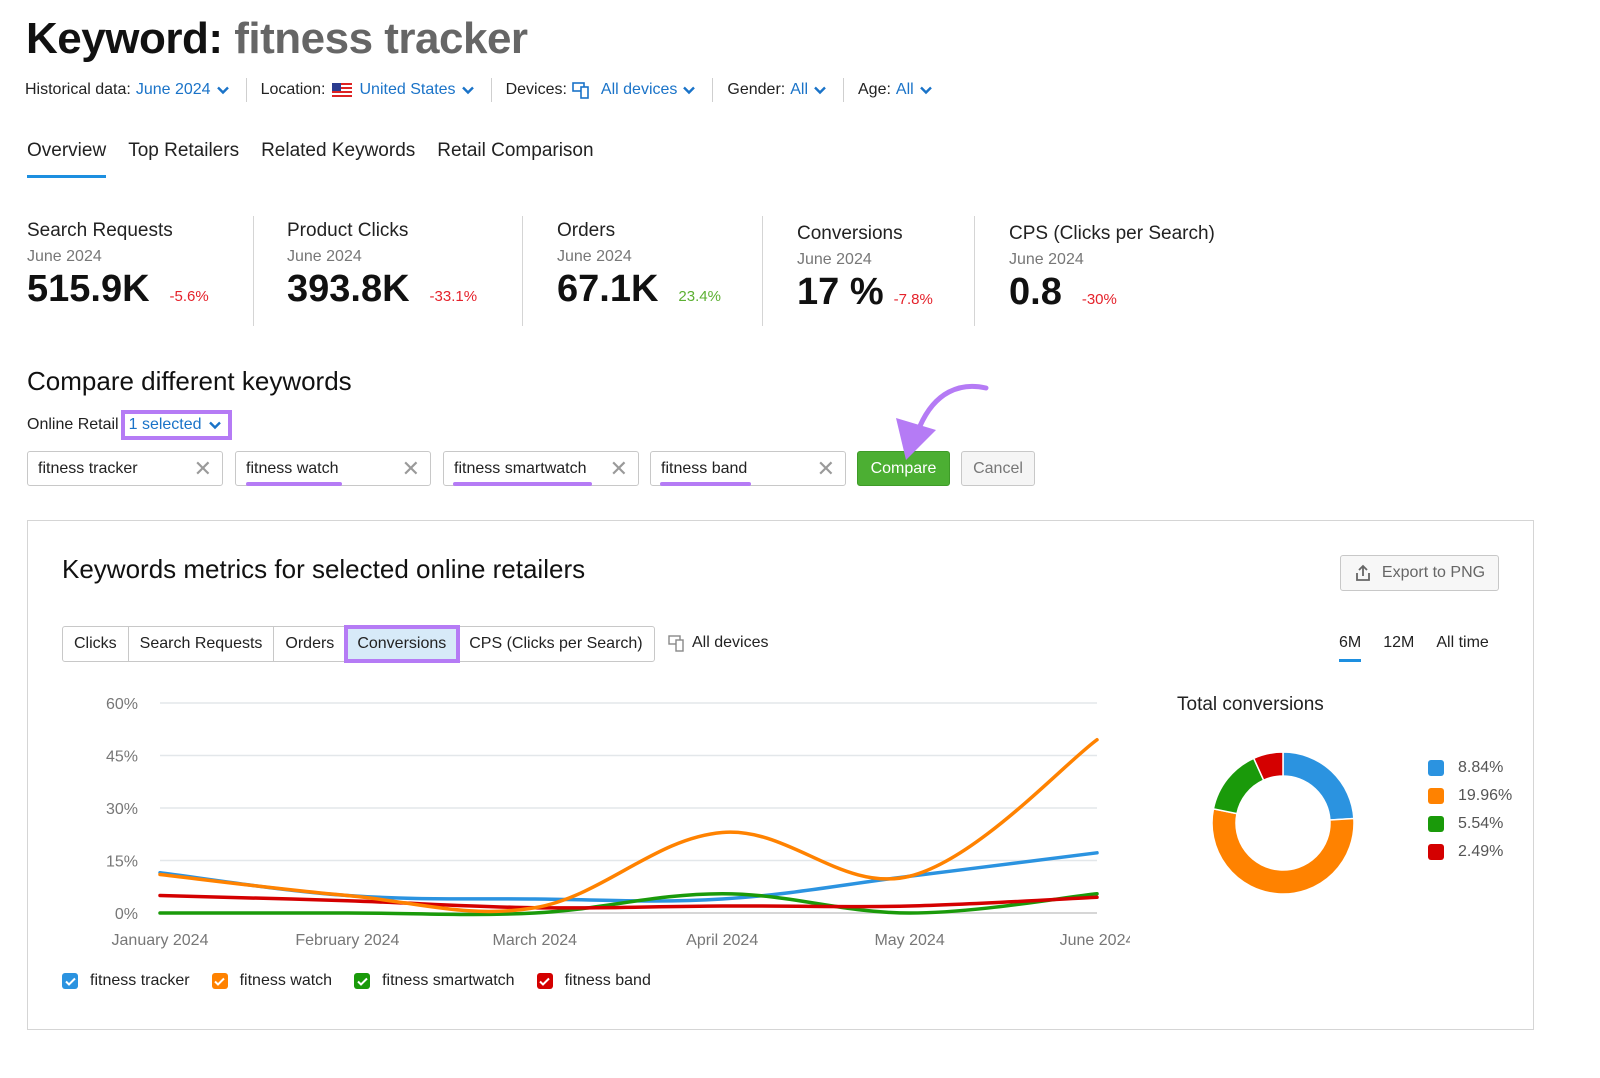 Image resolution: width=1600 pixels, height=1078 pixels. Describe the element at coordinates (122, 862) in the screenshot. I see `y-tick-label: 15%` at that location.